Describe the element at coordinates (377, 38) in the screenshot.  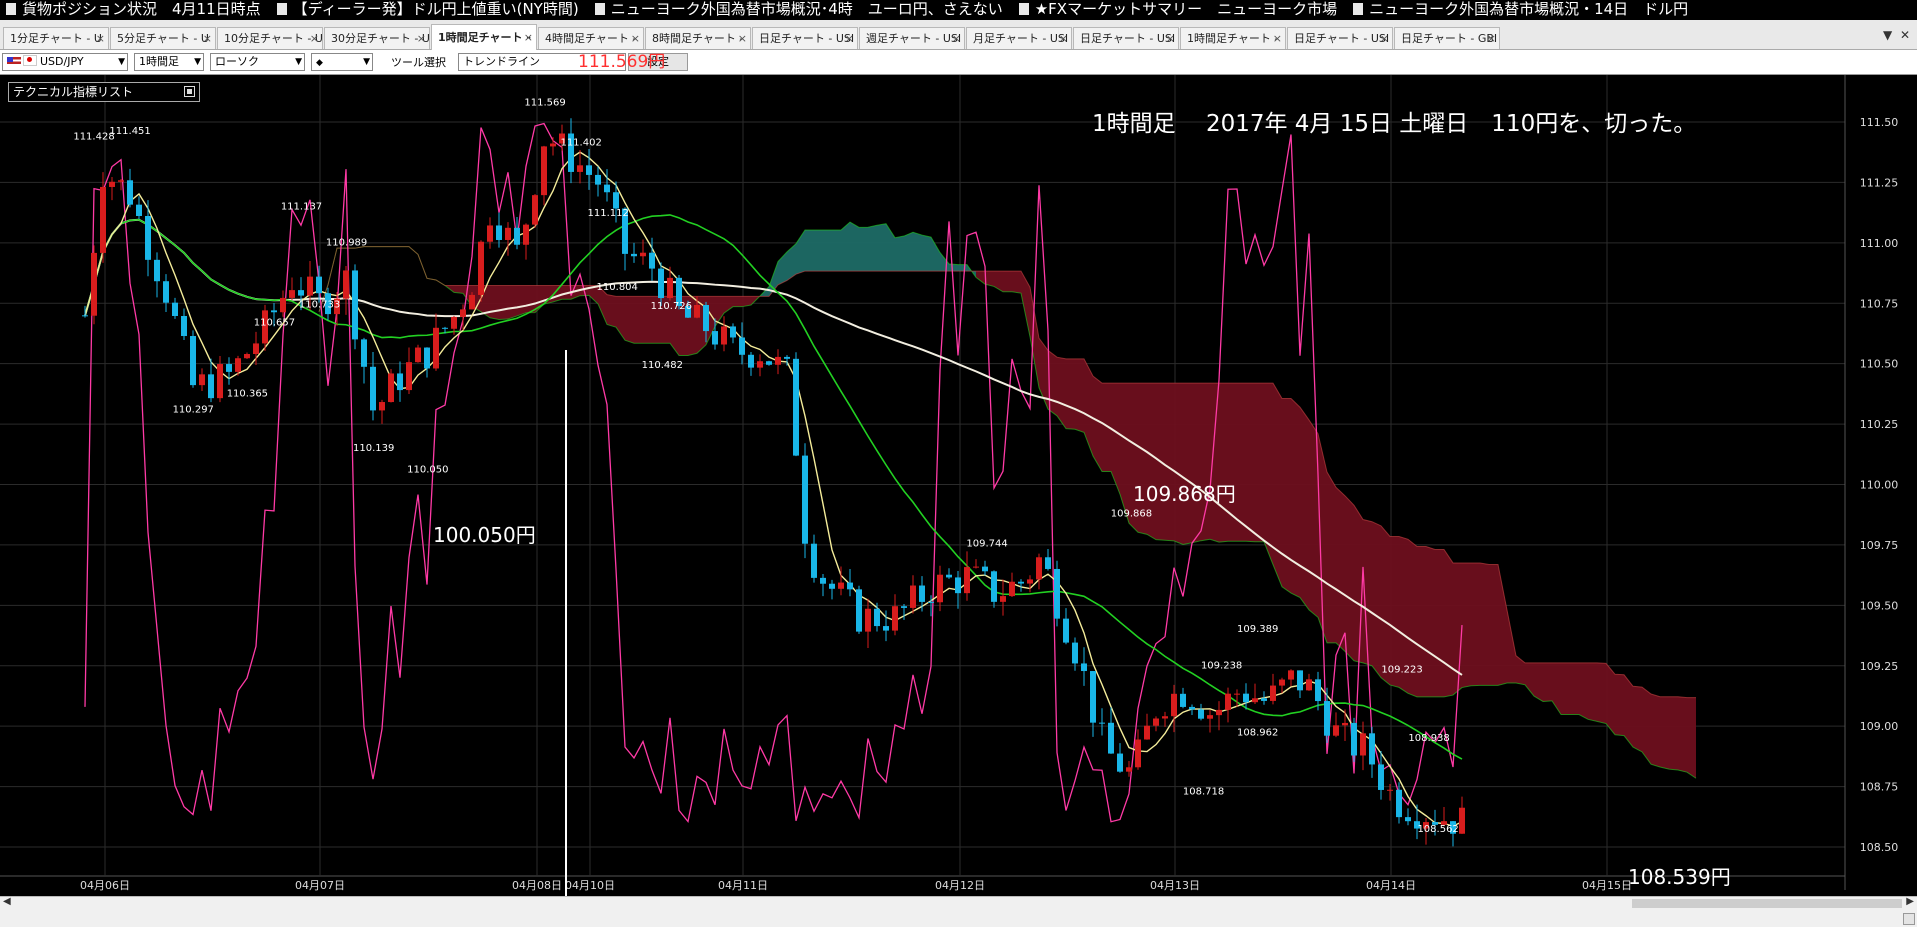
I see `chart-tab: 30分足チャート - U ×` at that location.